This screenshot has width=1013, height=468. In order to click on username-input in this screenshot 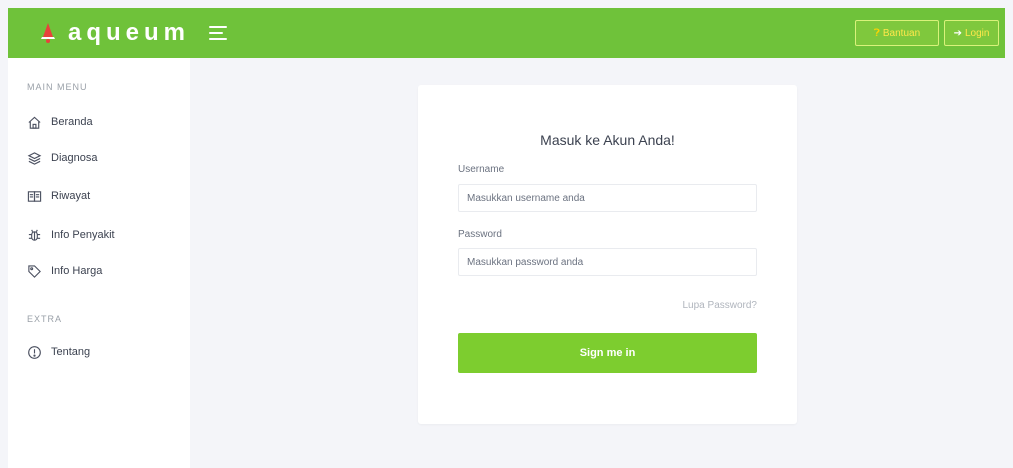, I will do `click(607, 198)`.